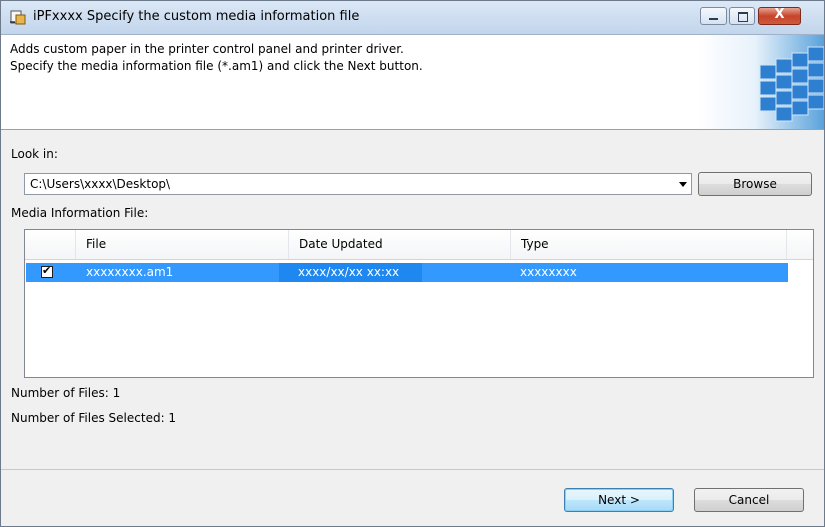 The width and height of the screenshot is (825, 527). I want to click on type-cell: xxxxxxxx, so click(548, 272).